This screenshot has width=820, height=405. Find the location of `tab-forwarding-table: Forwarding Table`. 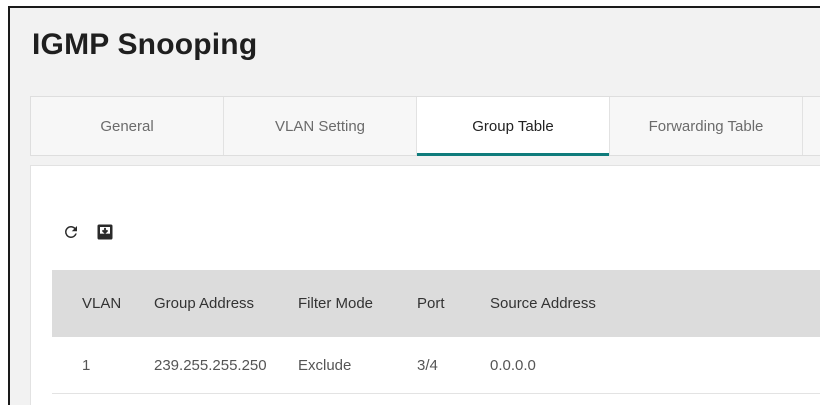

tab-forwarding-table: Forwarding Table is located at coordinates (706, 126).